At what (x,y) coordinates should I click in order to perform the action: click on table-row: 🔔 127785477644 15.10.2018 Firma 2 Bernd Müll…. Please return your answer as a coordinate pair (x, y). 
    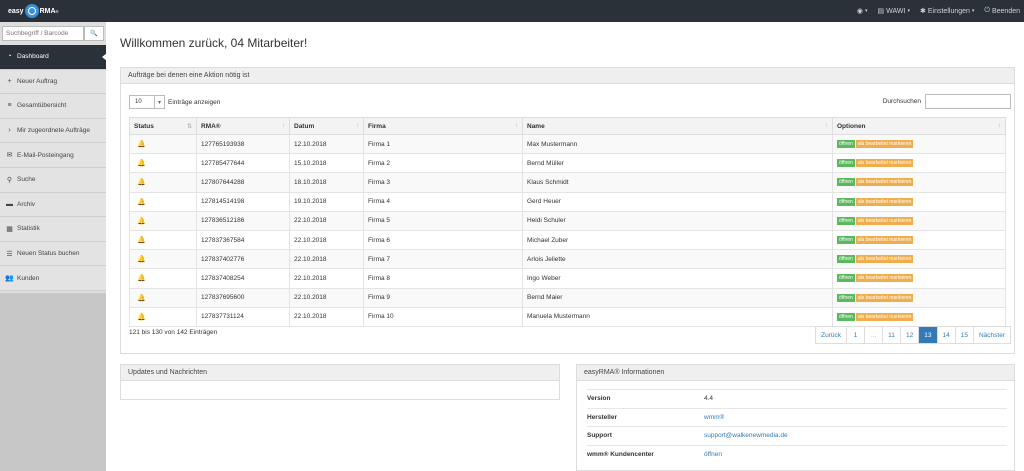
    Looking at the image, I should click on (567, 163).